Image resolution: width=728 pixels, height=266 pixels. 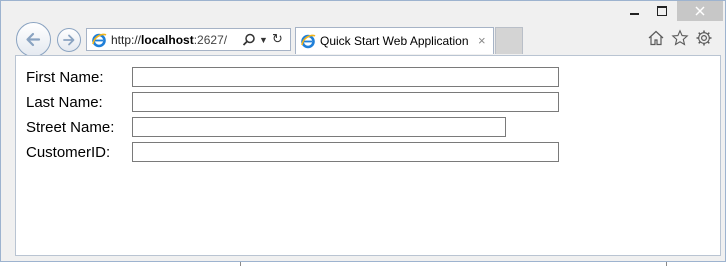 I want to click on maximize-icon, so click(x=662, y=11).